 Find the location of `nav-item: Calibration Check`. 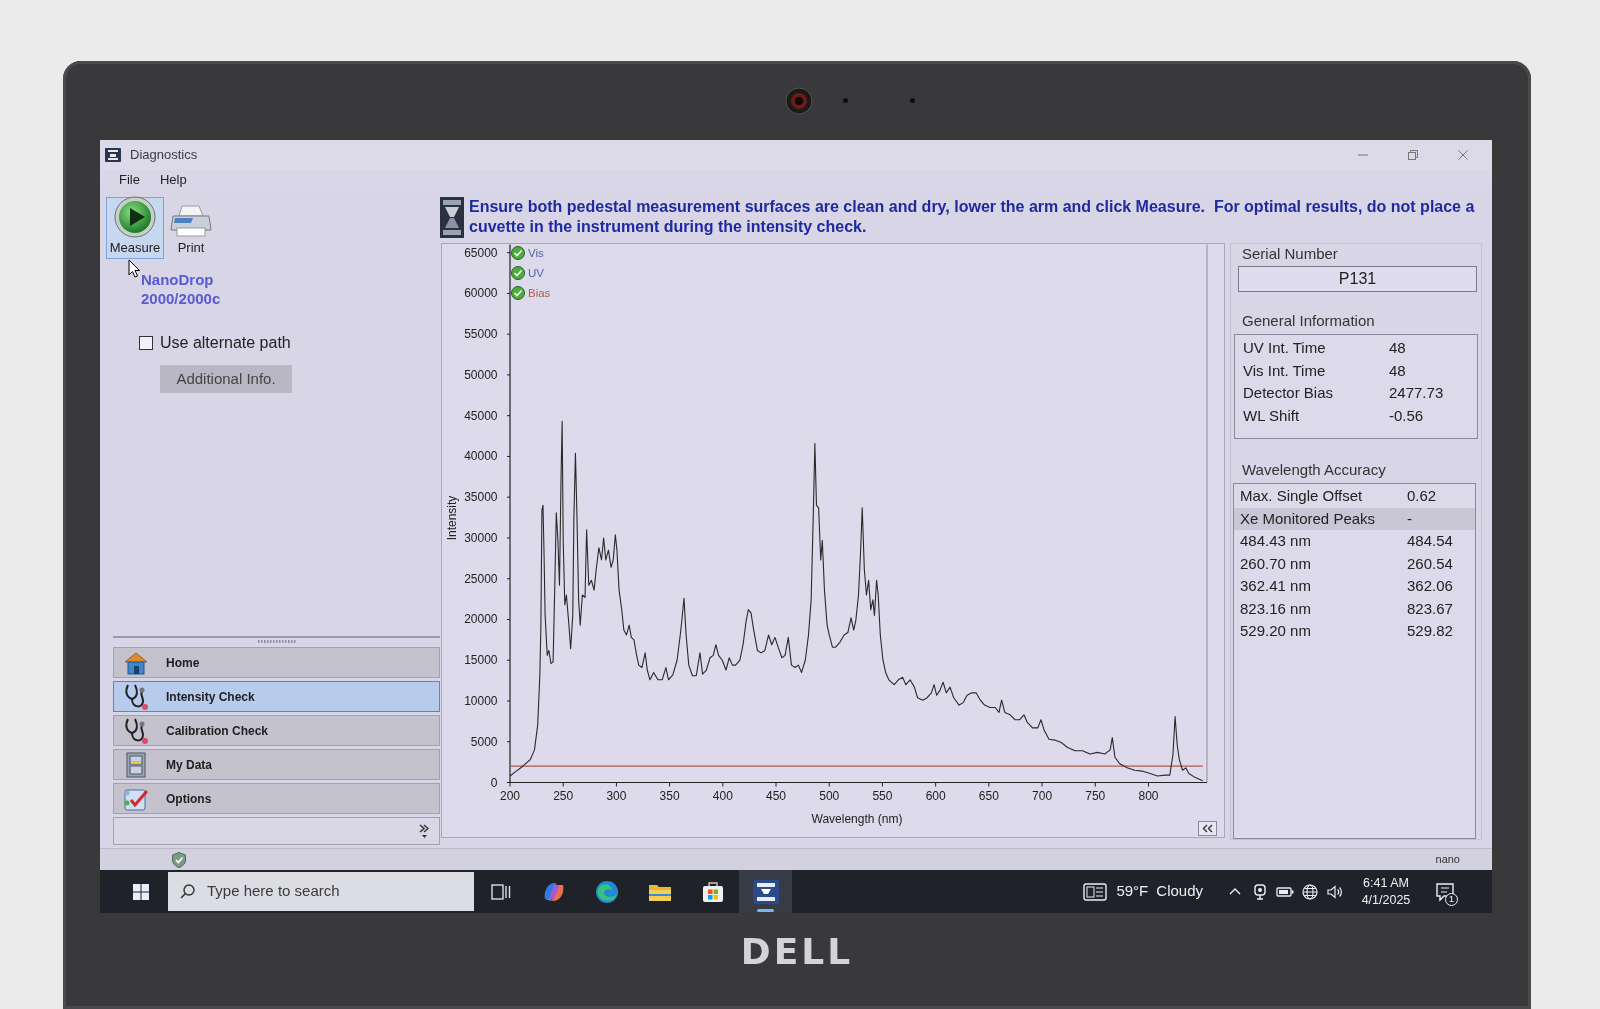

nav-item: Calibration Check is located at coordinates (276, 730).